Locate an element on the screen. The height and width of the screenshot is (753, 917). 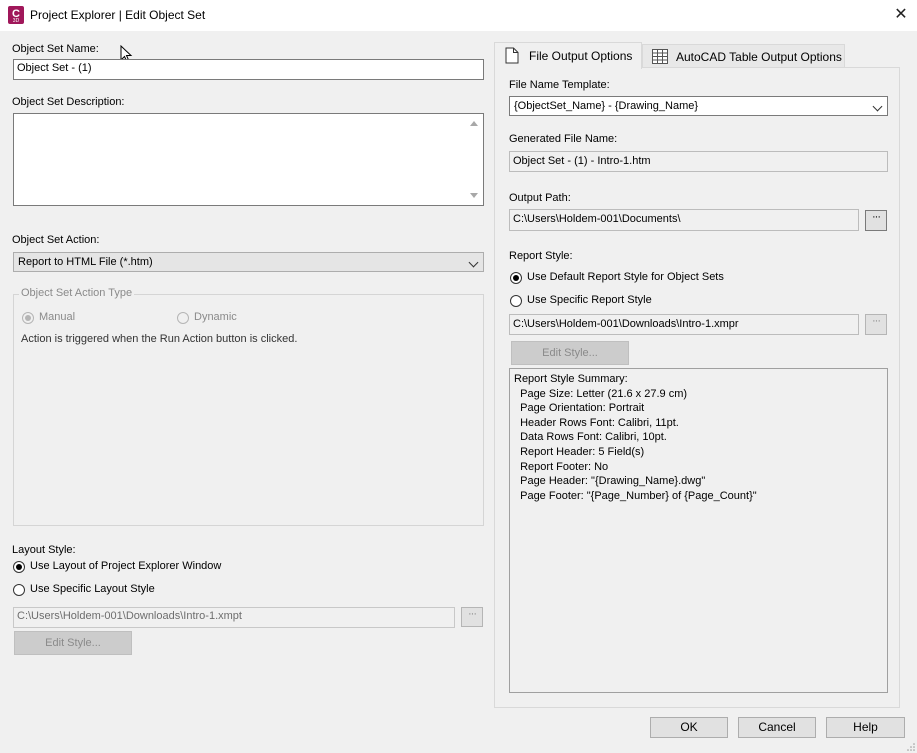
object-set-action-dropdown: Report to HTML File (*.htm) is located at coordinates (248, 262).